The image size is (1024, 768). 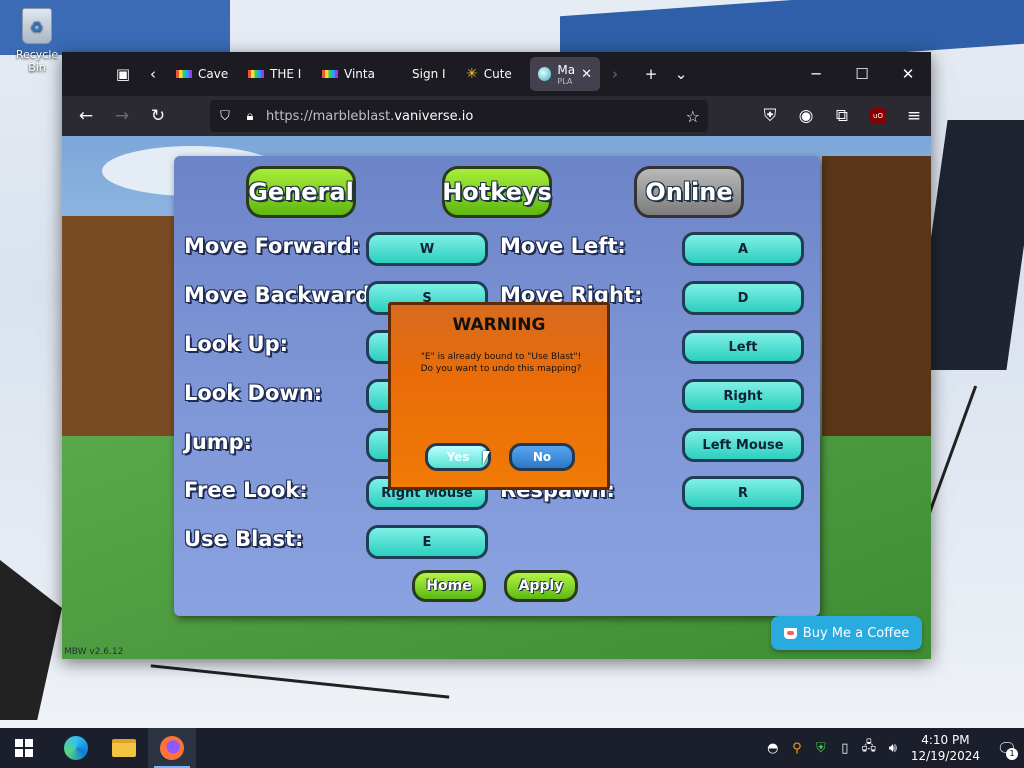 I want to click on notification-center-icon: 🗨︎ 1, so click(x=1007, y=748).